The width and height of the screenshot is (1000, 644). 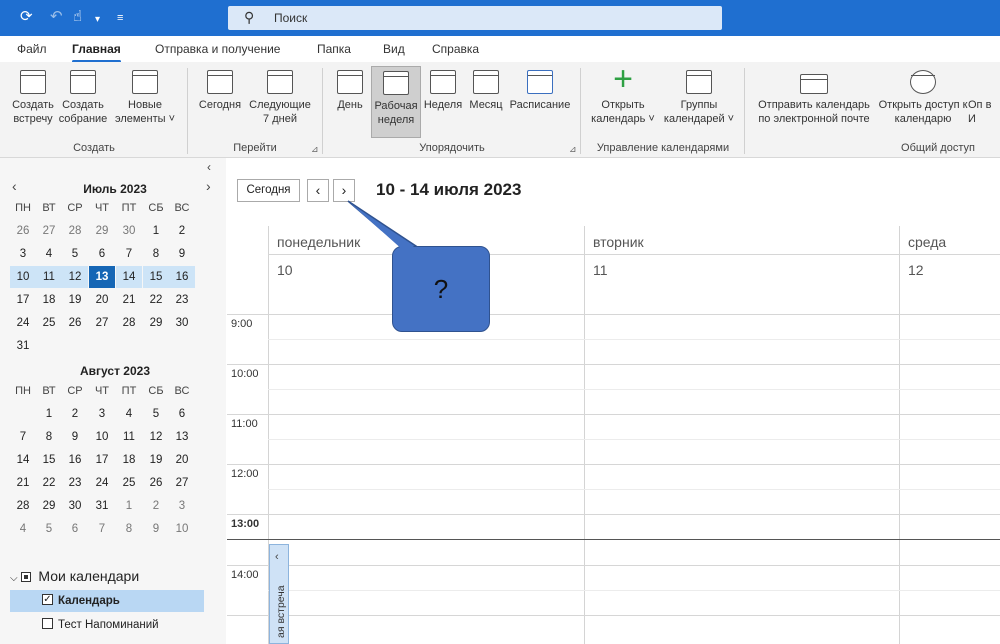 I want to click on next-month-icon: ›, so click(x=208, y=186).